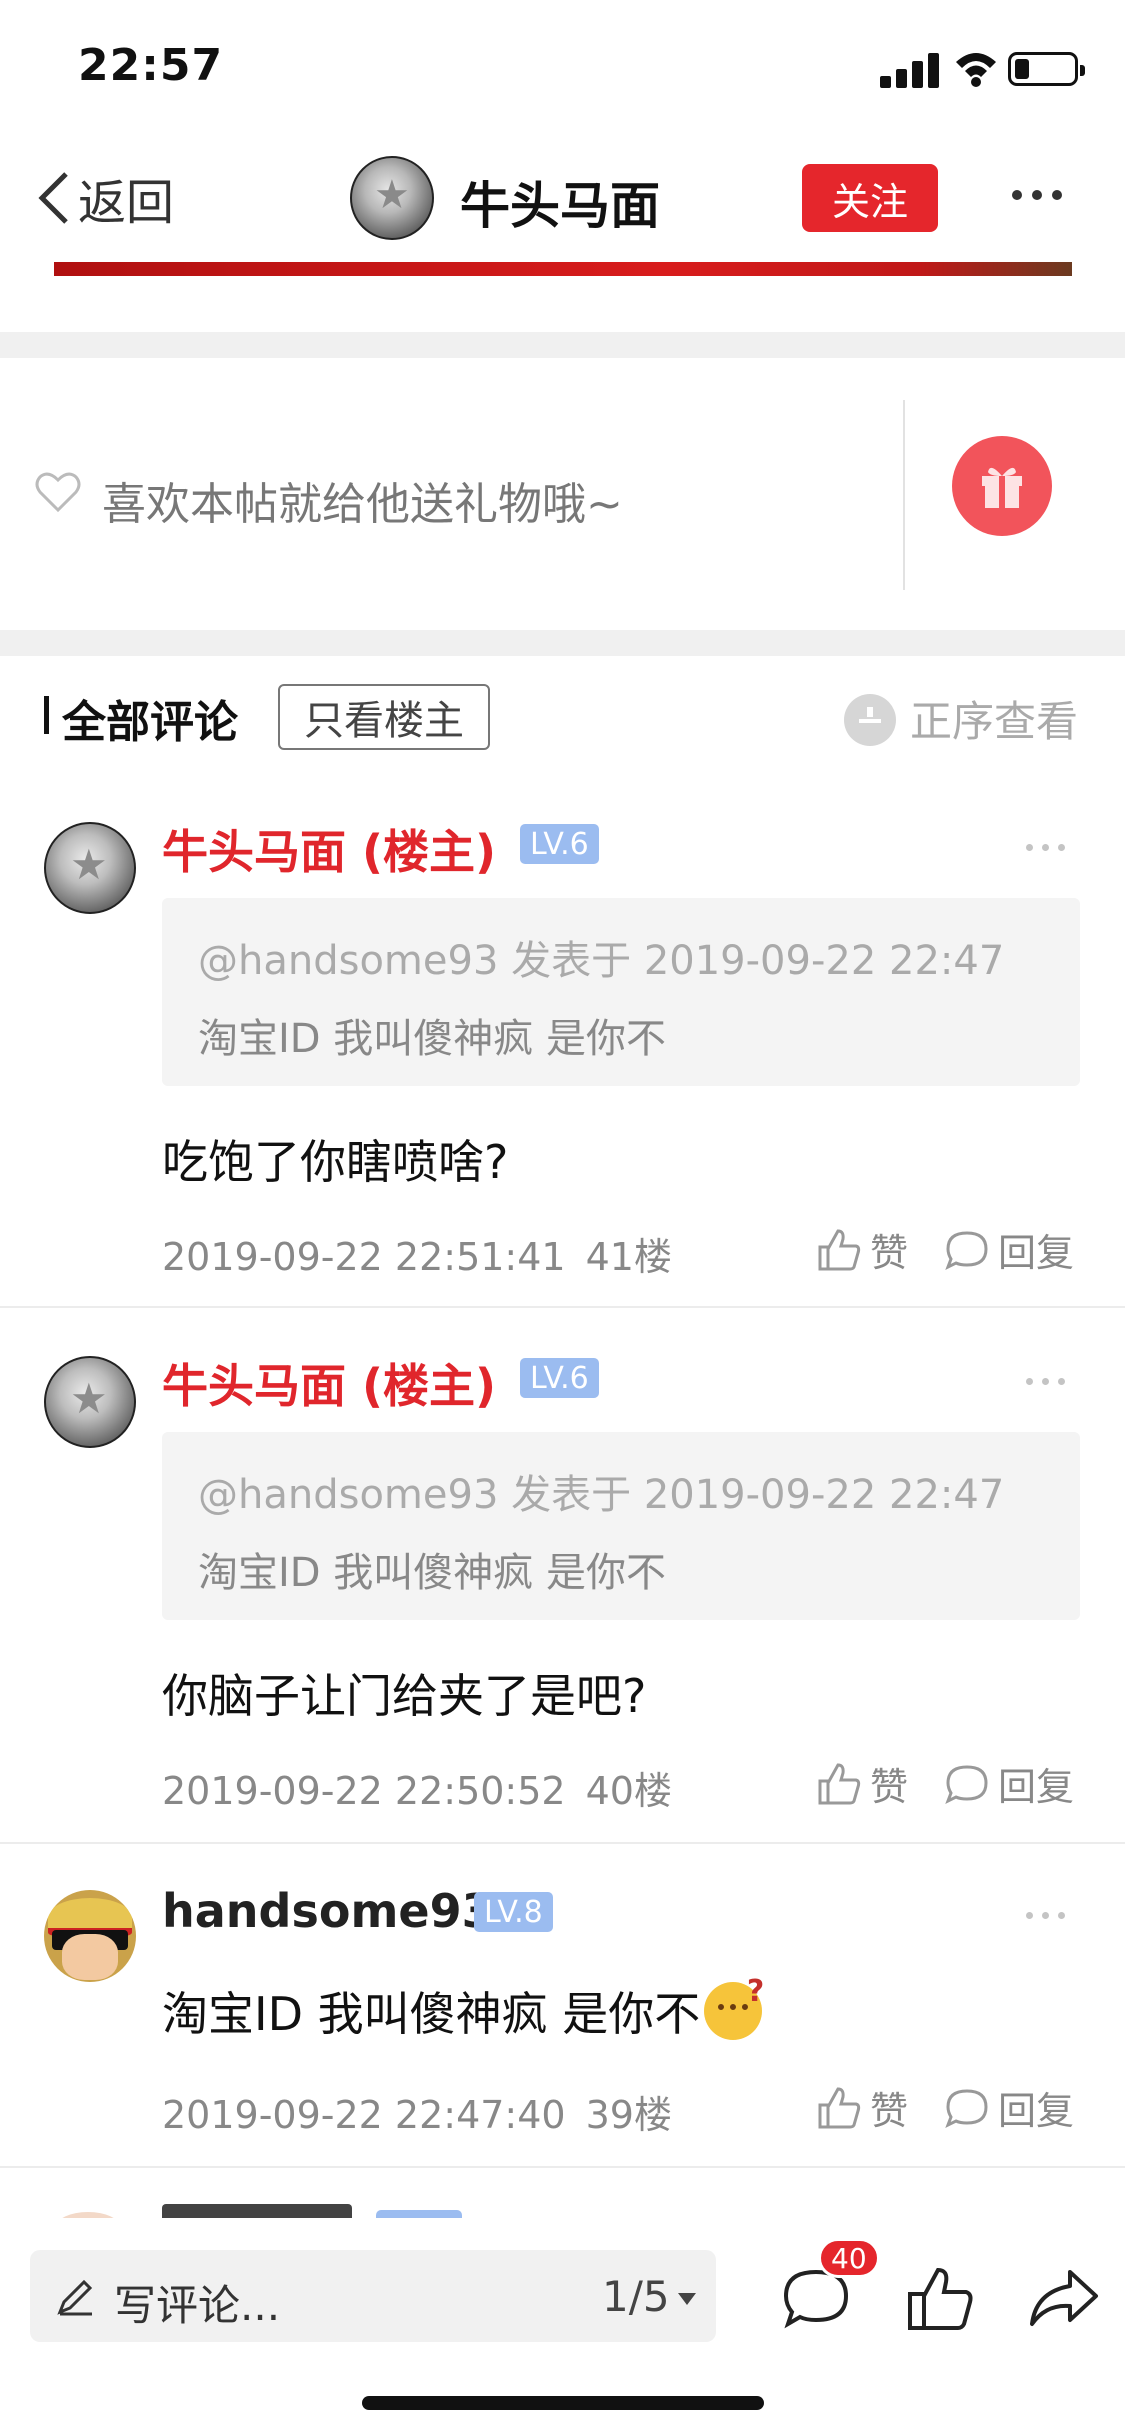  I want to click on heart-icon, so click(58, 492).